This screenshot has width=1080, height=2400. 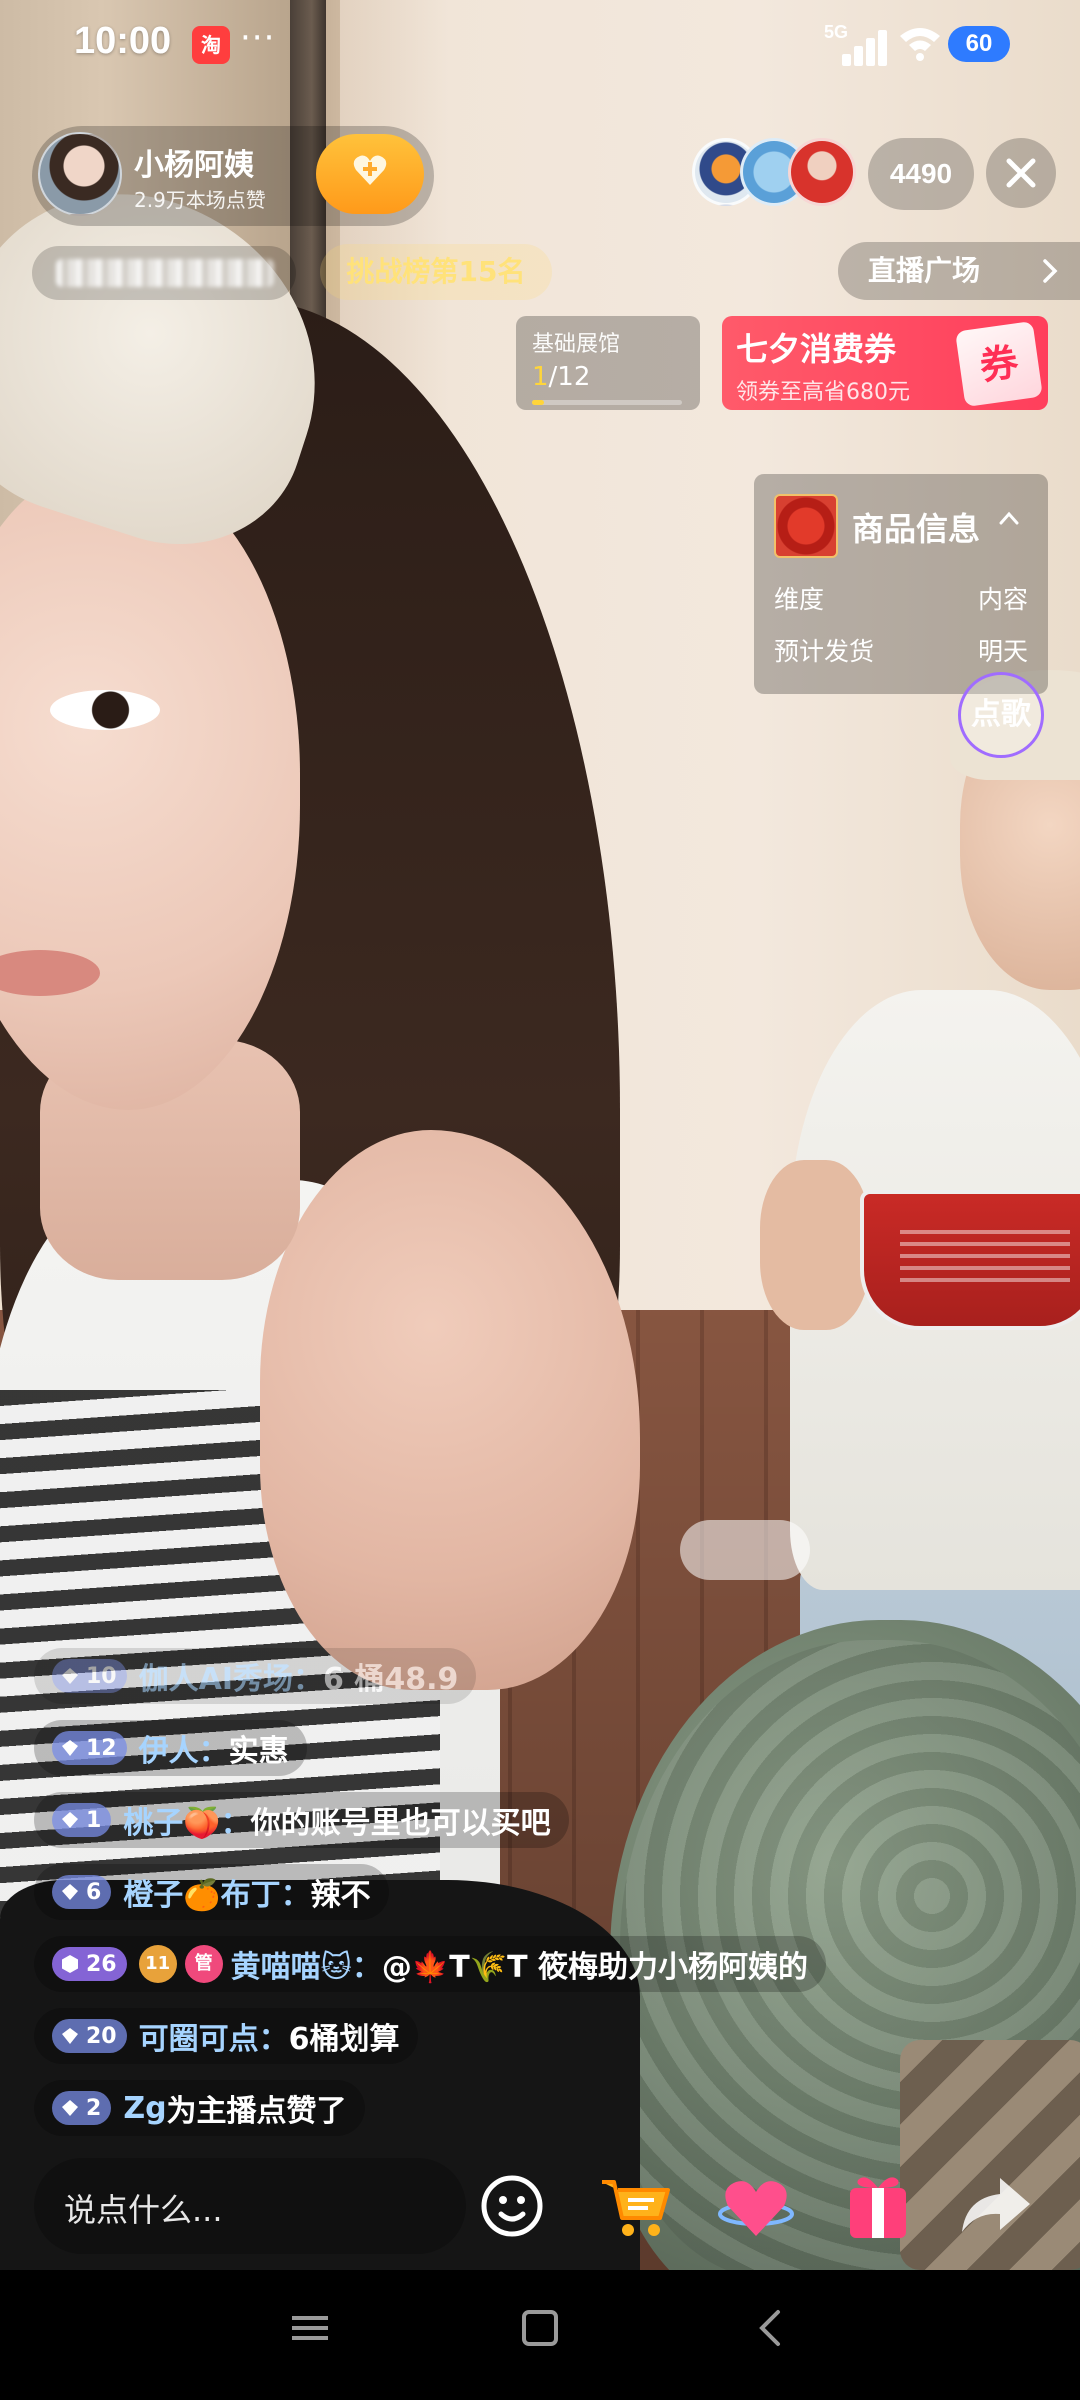 I want to click on level-number: 2, so click(x=94, y=2108).